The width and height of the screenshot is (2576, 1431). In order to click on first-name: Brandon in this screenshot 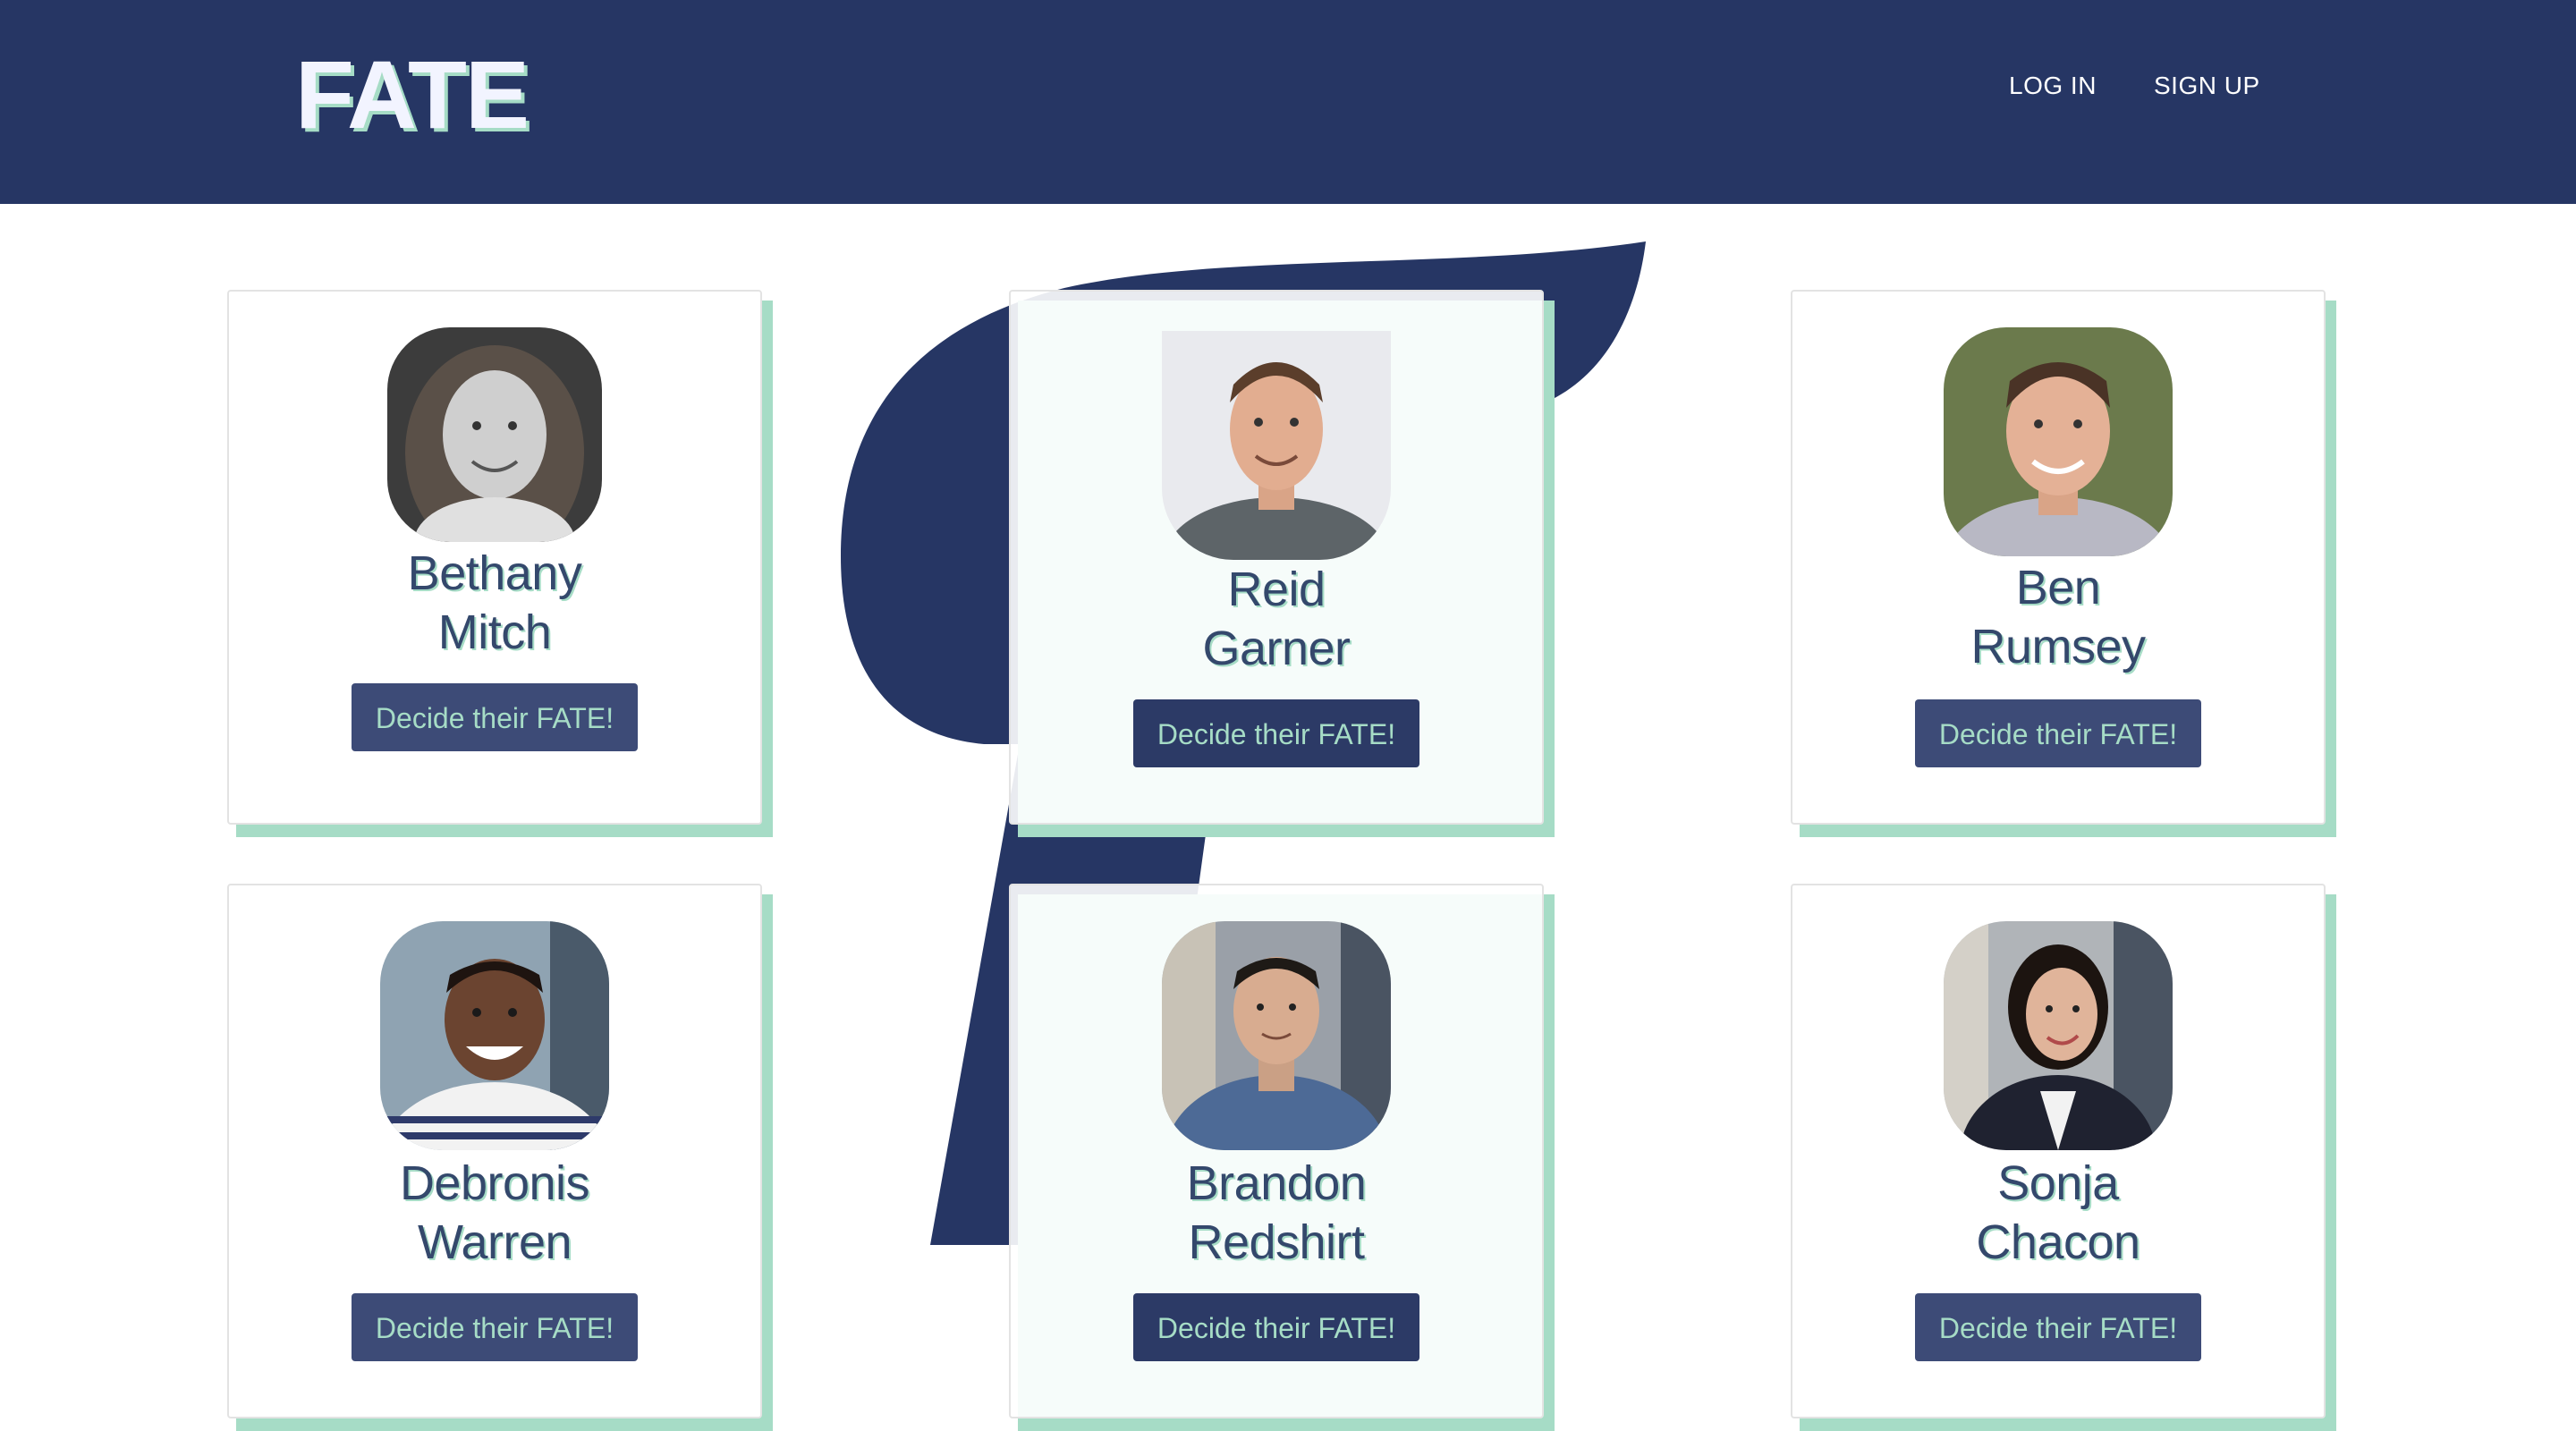, I will do `click(1276, 1183)`.